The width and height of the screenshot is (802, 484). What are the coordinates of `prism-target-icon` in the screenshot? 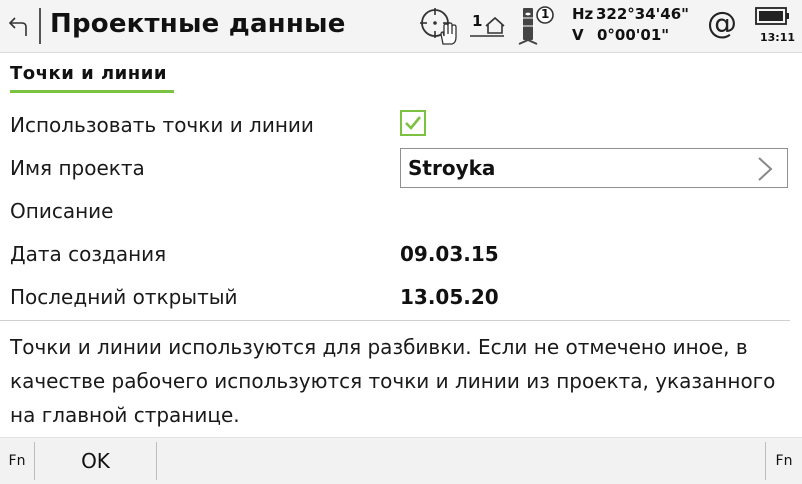 It's located at (536, 25).